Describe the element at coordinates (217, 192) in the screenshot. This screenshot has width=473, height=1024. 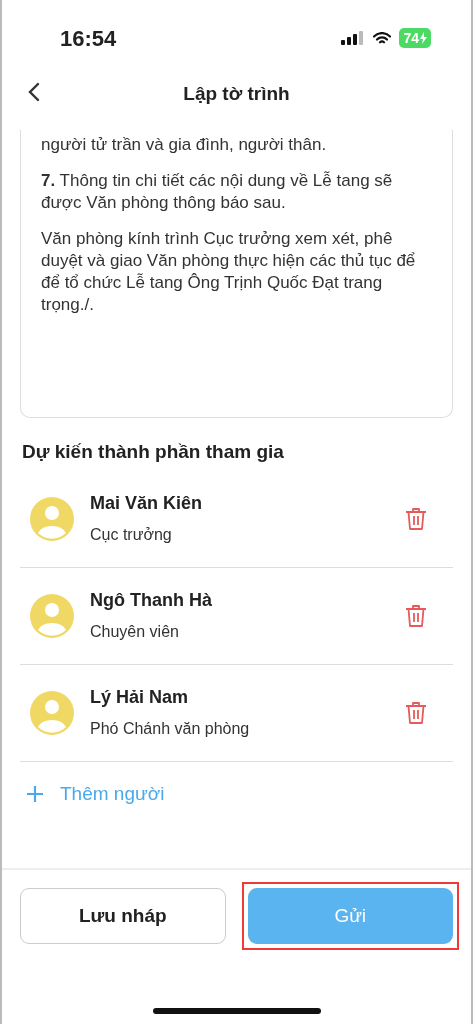
I see `document-paragraph: 7. Thông tin chi tiết các nội dung về Lễ tang sẽ được Văn phòng thông báo sau.` at that location.